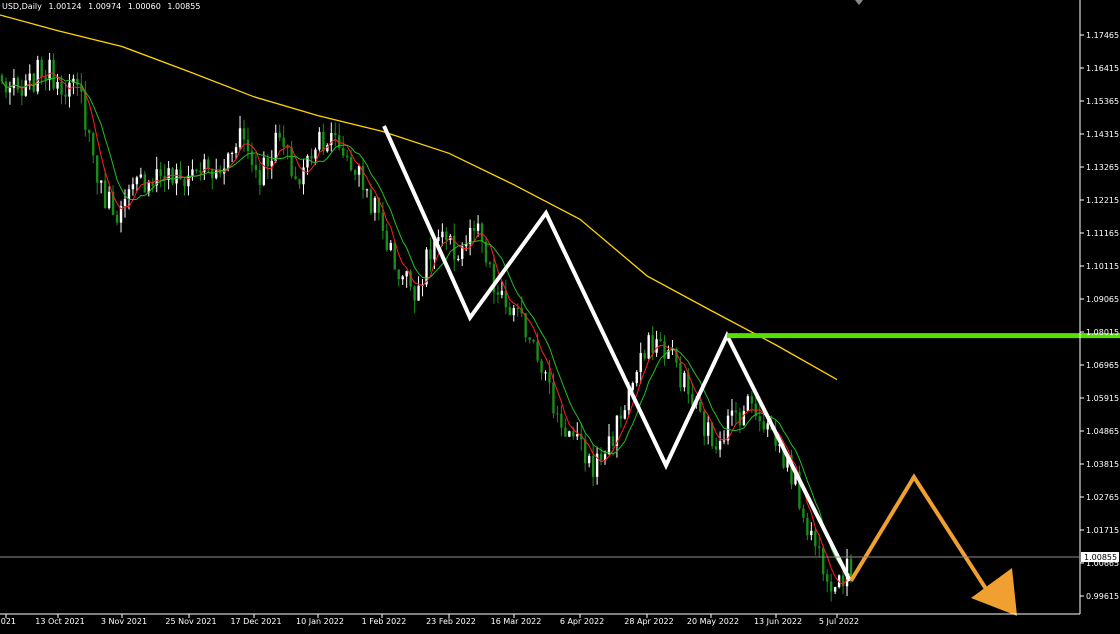 The height and width of the screenshot is (634, 1120). Describe the element at coordinates (1102, 596) in the screenshot. I see `y-tick-label: 0.99615` at that location.